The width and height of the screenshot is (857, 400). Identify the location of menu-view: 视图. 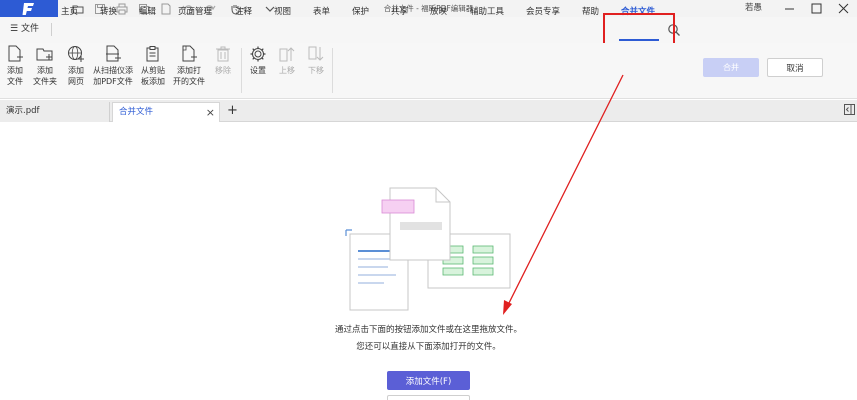
(282, 13).